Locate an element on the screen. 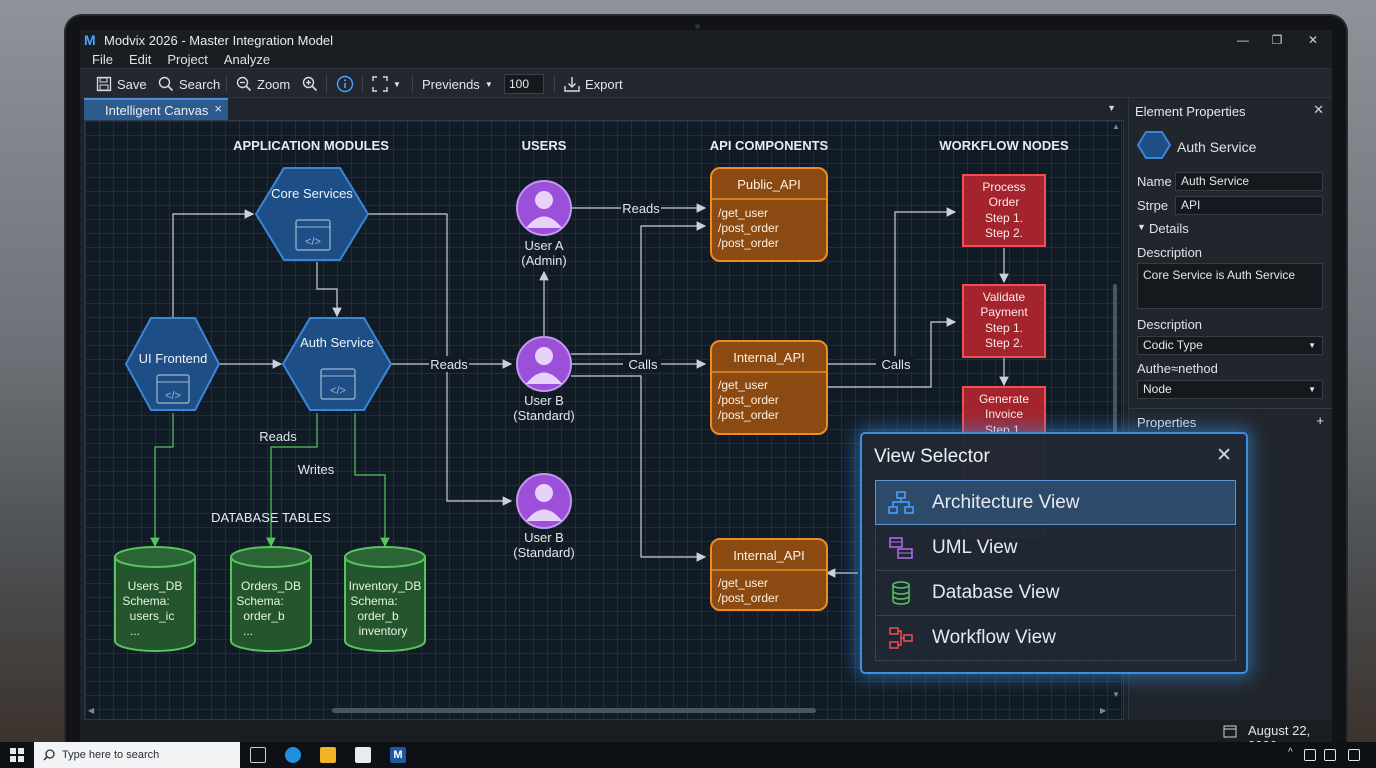 The width and height of the screenshot is (1376, 768). description2-label: Description is located at coordinates (1170, 324).